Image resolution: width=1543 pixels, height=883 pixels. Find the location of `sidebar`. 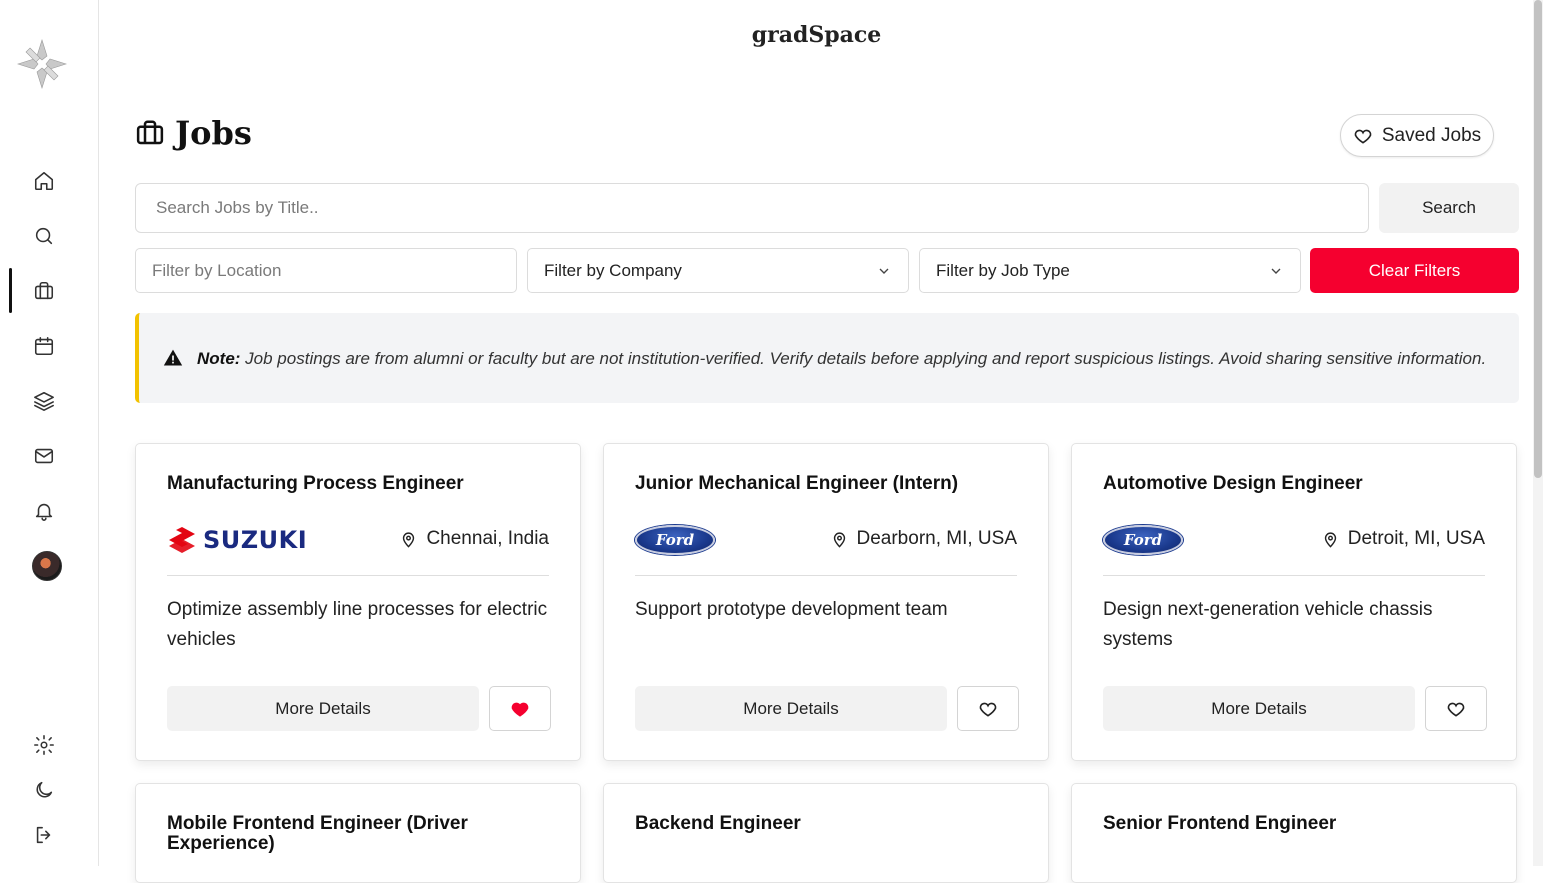

sidebar is located at coordinates (49, 433).